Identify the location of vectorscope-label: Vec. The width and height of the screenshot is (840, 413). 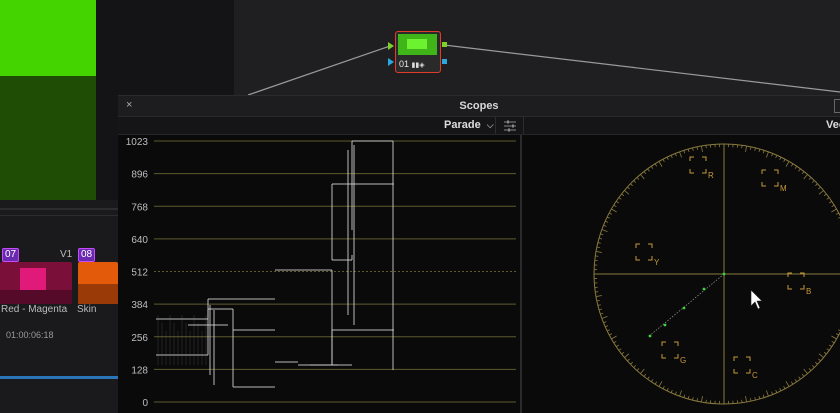
(833, 125).